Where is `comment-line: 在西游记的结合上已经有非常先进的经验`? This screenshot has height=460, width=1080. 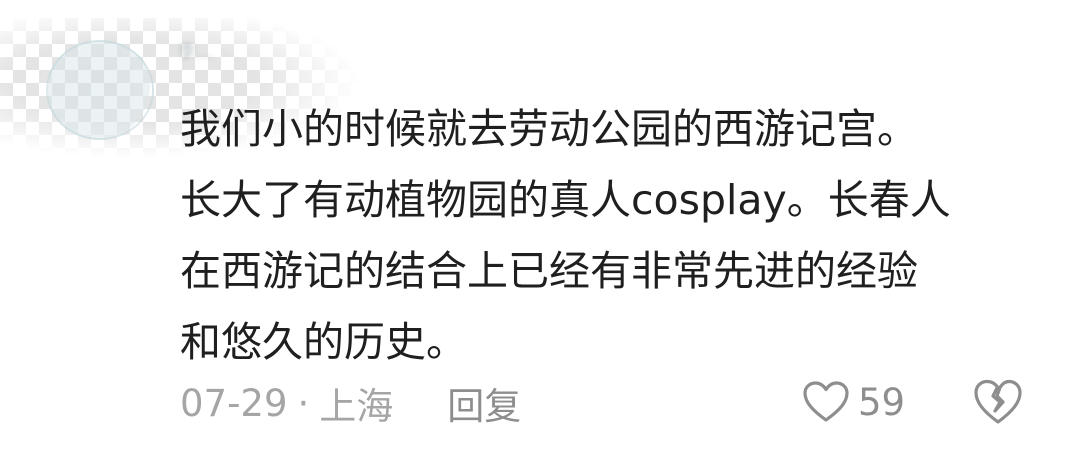
comment-line: 在西游记的结合上已经有非常先进的经验 is located at coordinates (549, 271).